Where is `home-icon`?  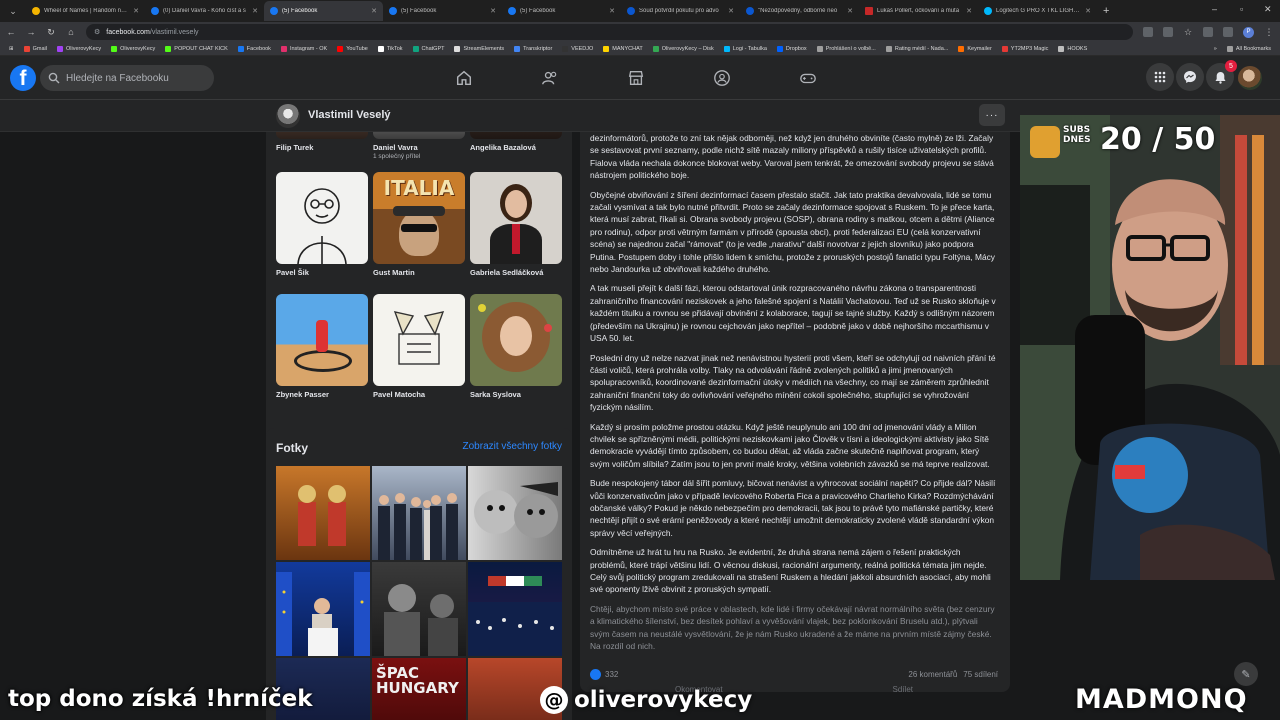 home-icon is located at coordinates (464, 78).